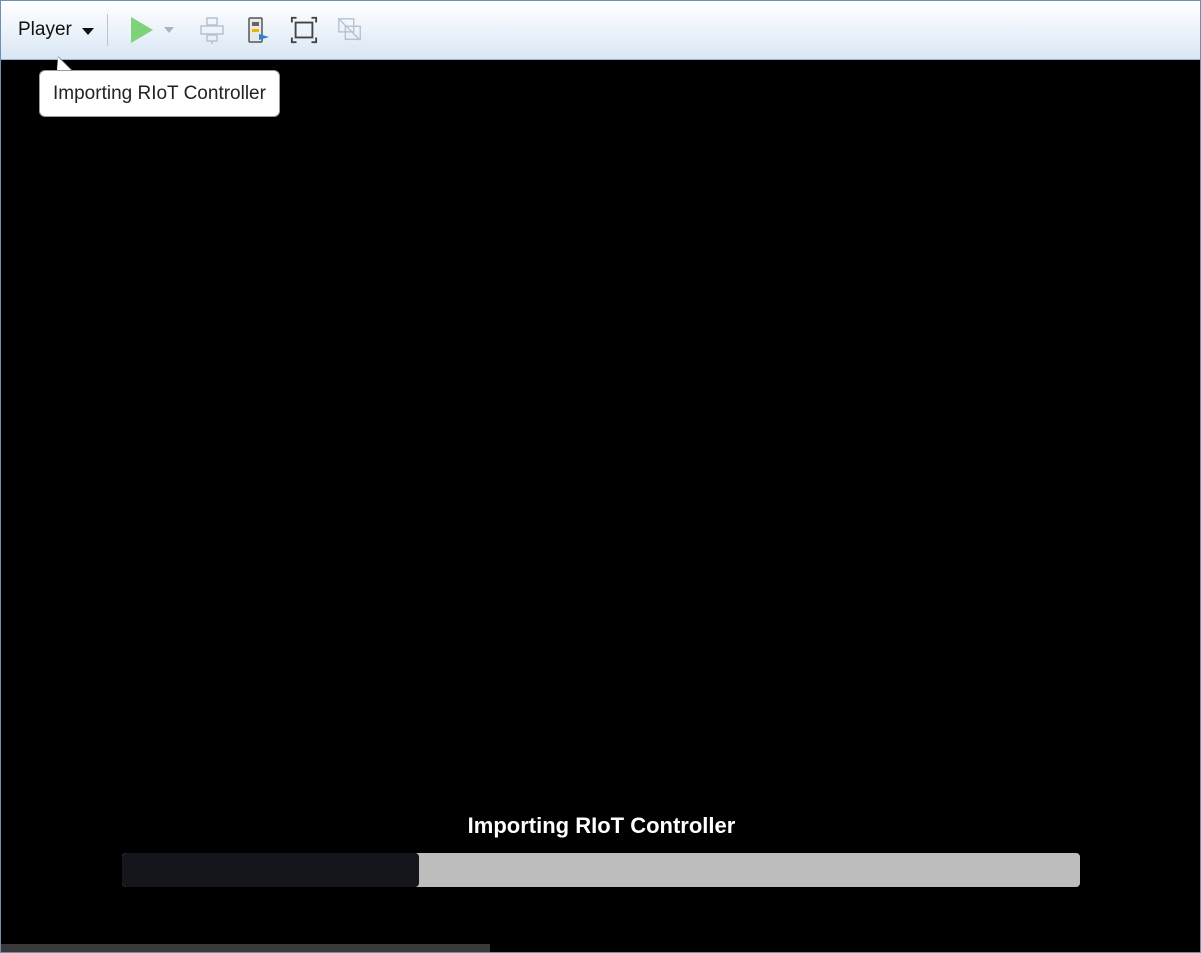 This screenshot has width=1201, height=953. Describe the element at coordinates (107, 30) in the screenshot. I see `toolbar-separator` at that location.